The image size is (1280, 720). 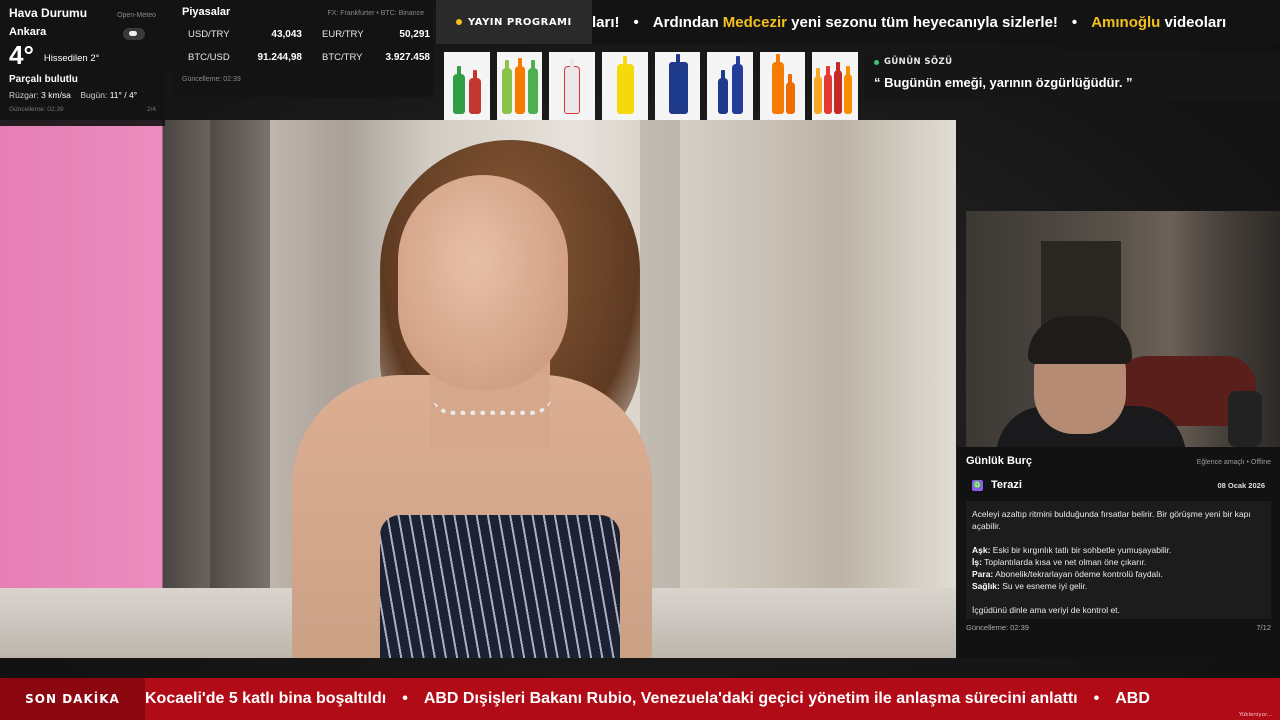 What do you see at coordinates (56, 95) in the screenshot?
I see `wind-value: 3 km/sa` at bounding box center [56, 95].